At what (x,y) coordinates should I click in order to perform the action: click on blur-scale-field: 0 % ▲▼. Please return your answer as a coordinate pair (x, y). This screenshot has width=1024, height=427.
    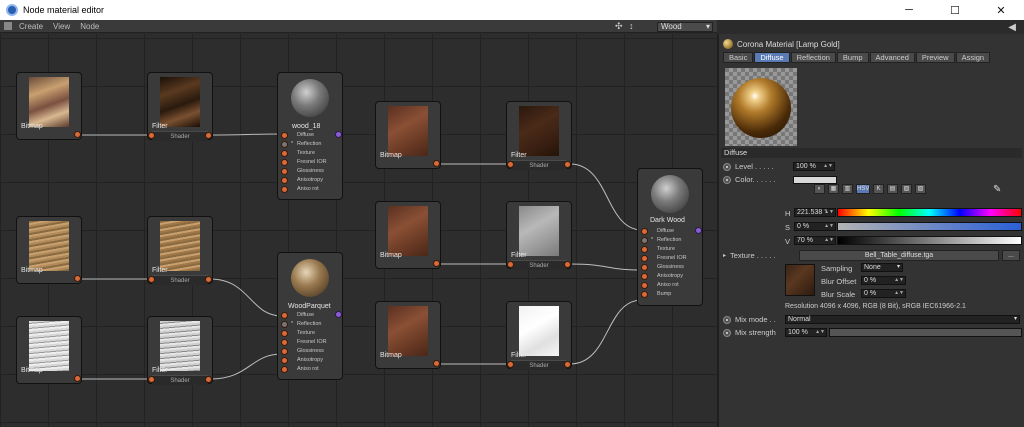
    Looking at the image, I should click on (883, 293).